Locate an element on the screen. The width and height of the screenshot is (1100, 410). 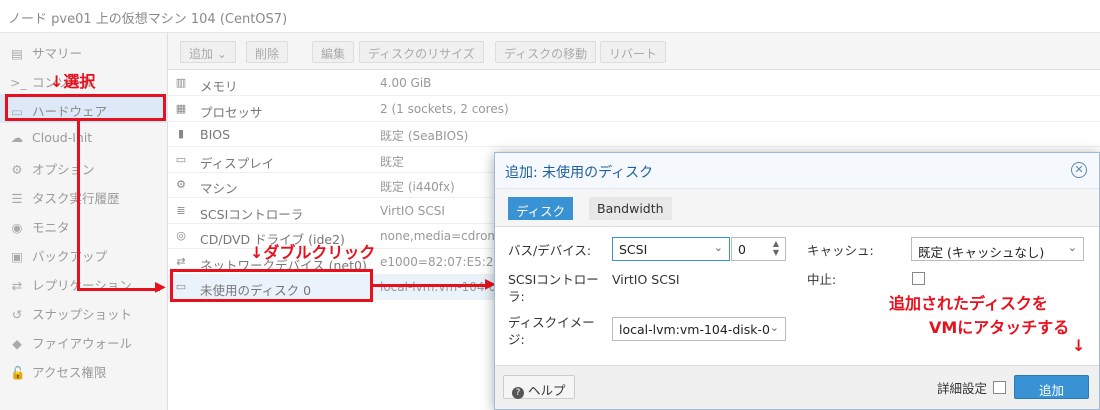
add-button: 追加 ⌄ is located at coordinates (208, 52).